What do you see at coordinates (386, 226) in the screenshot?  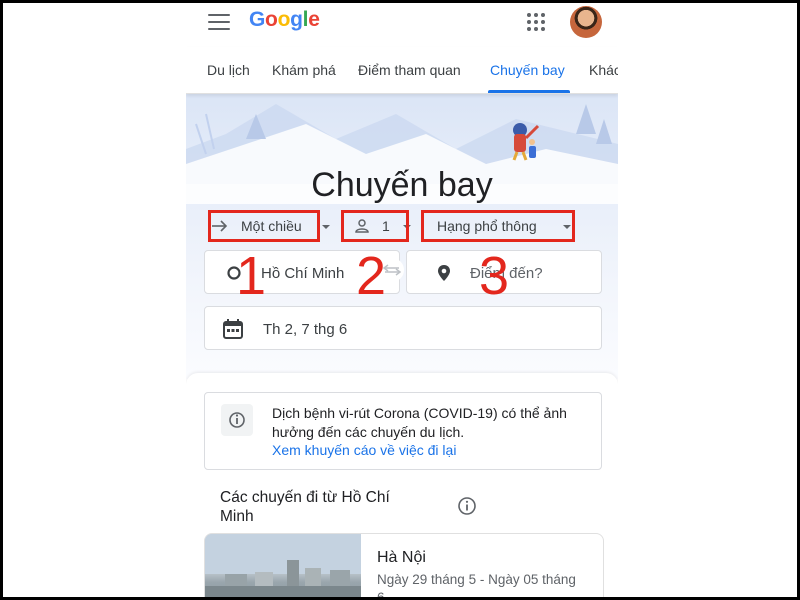 I see `passenger-count: 1` at bounding box center [386, 226].